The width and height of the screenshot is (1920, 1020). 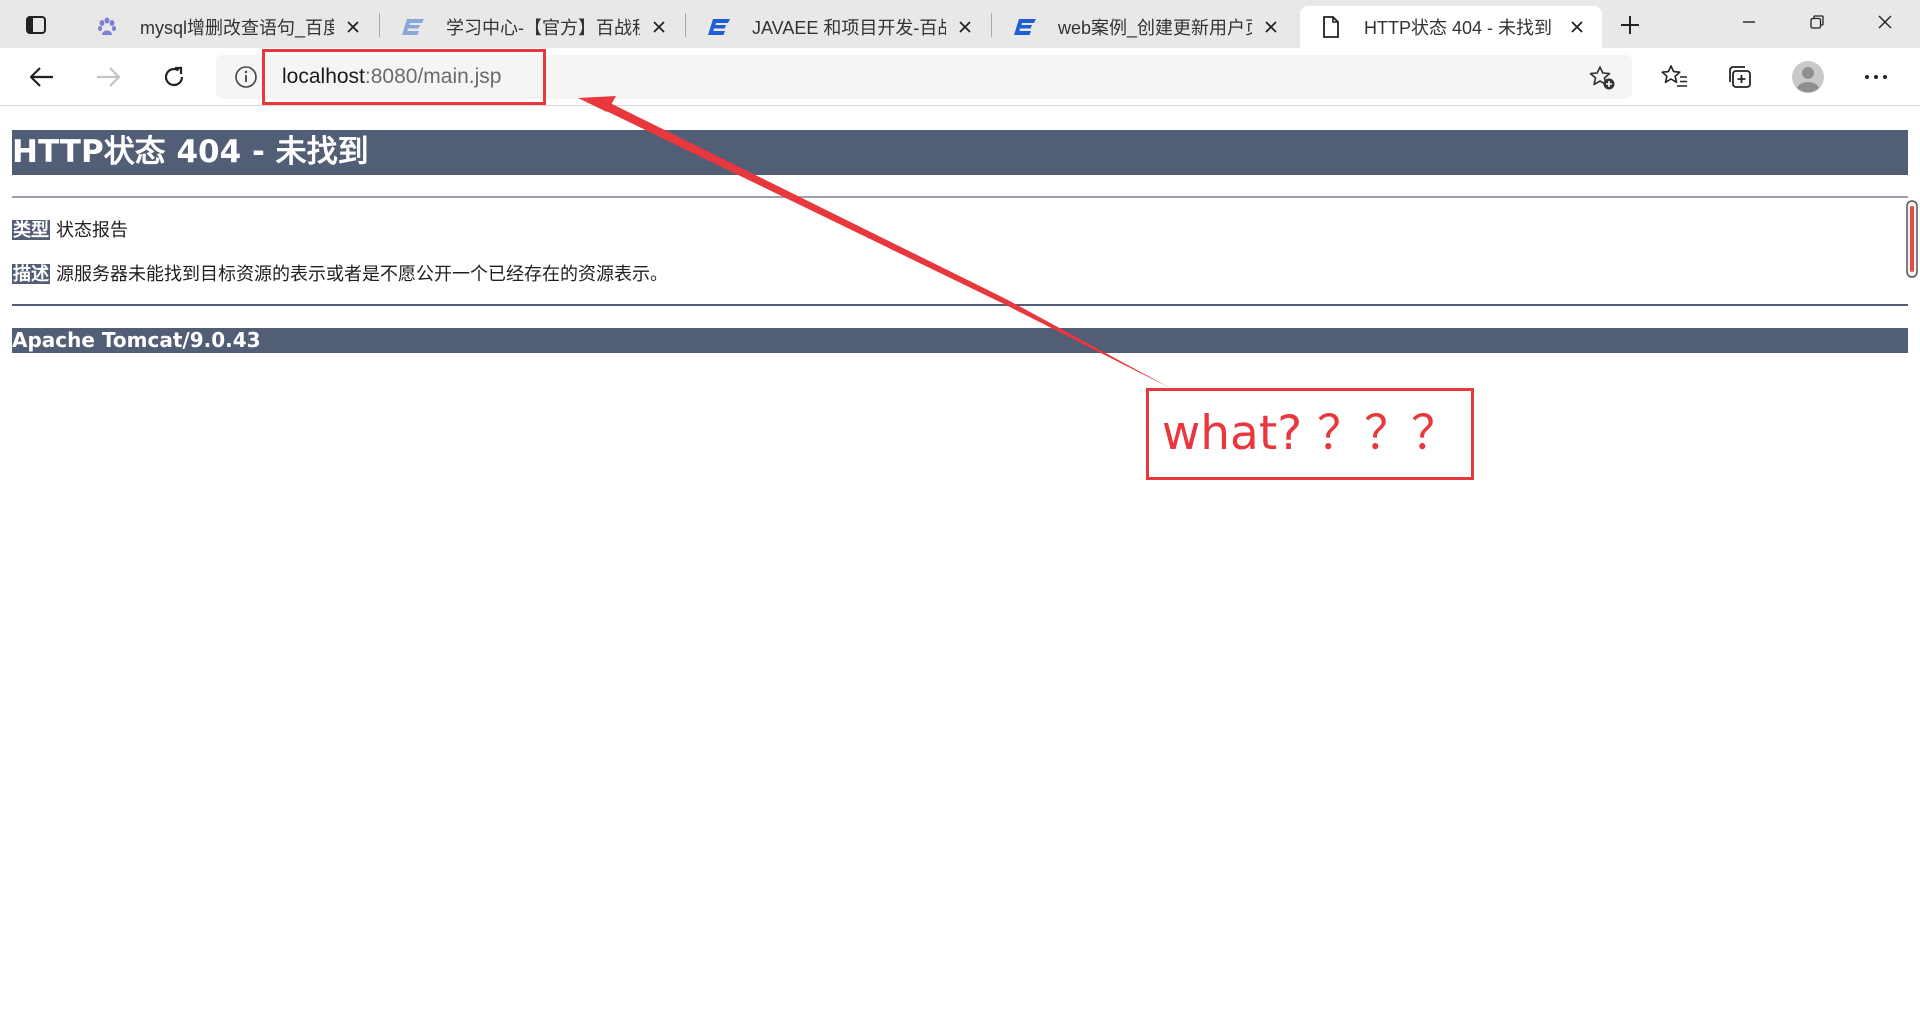 I want to click on arrow-left-icon, so click(x=41, y=77).